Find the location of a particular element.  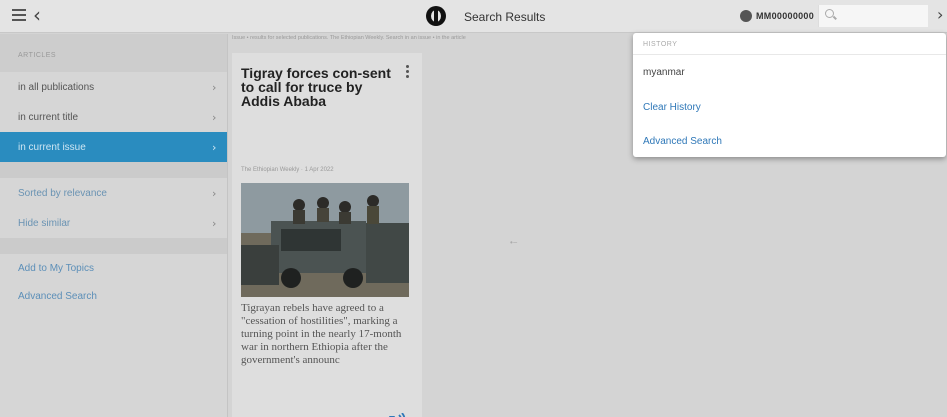

clear-history-link: Clear History is located at coordinates (672, 107).